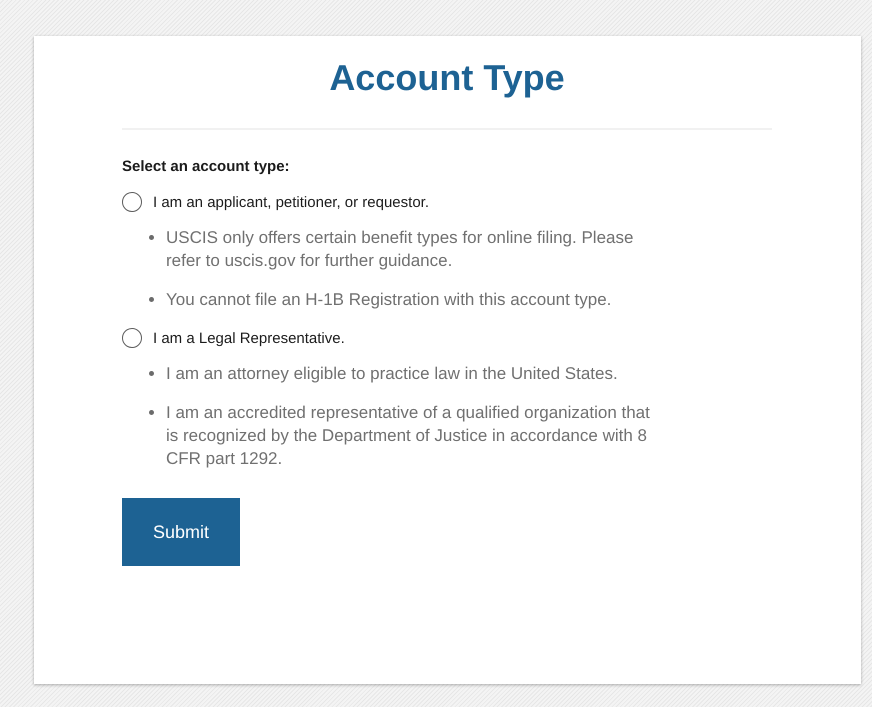 The width and height of the screenshot is (872, 707). I want to click on form-prompt: Select an account type:, so click(206, 166).